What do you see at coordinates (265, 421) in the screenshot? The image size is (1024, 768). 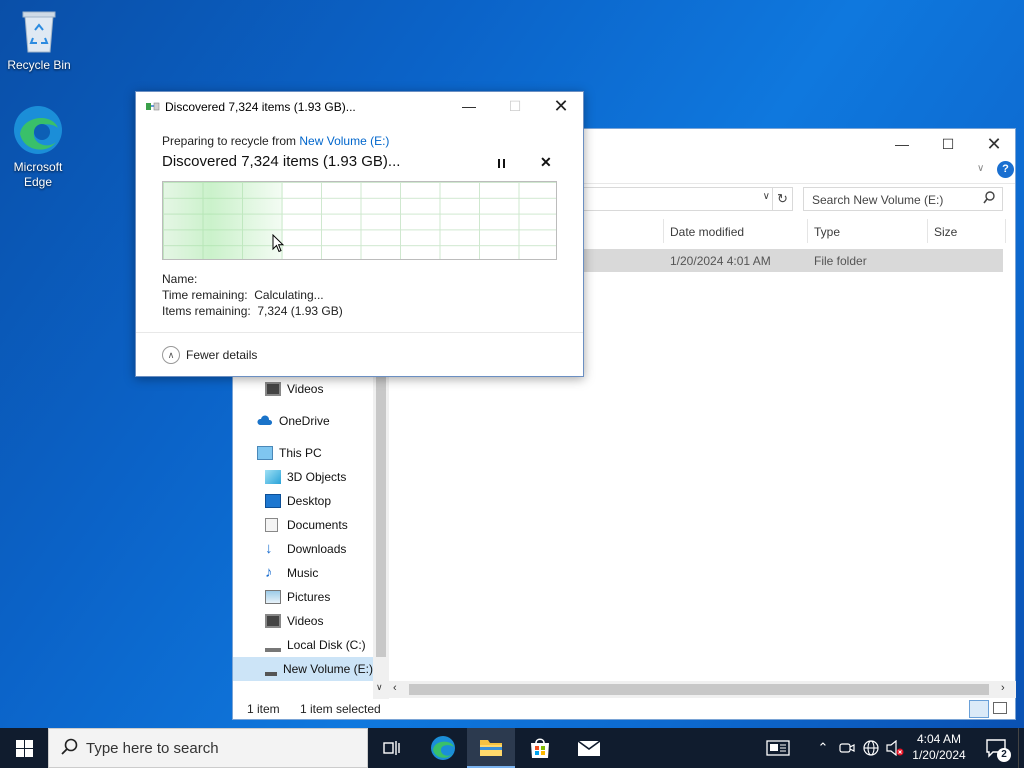 I see `onedrive-icon` at bounding box center [265, 421].